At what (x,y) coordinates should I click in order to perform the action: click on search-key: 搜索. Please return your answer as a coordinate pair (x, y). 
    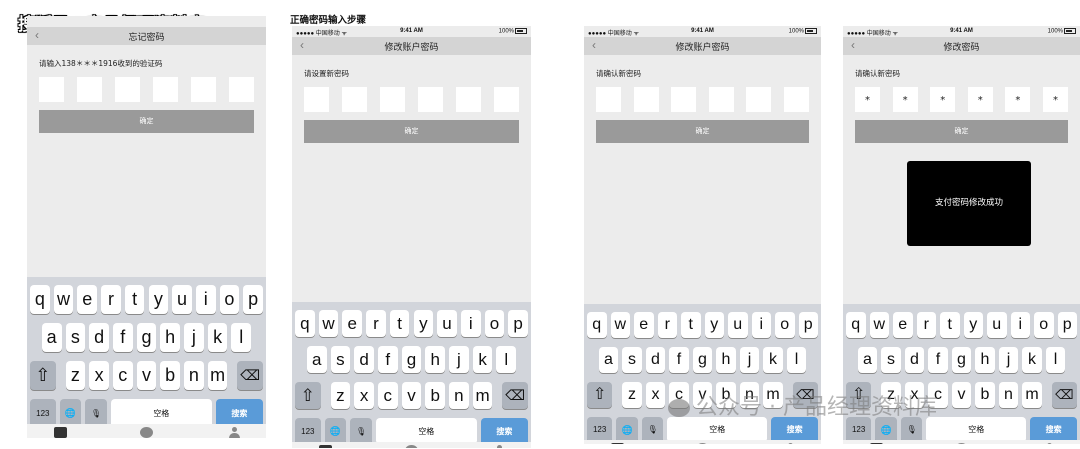
    Looking at the image, I should click on (504, 431).